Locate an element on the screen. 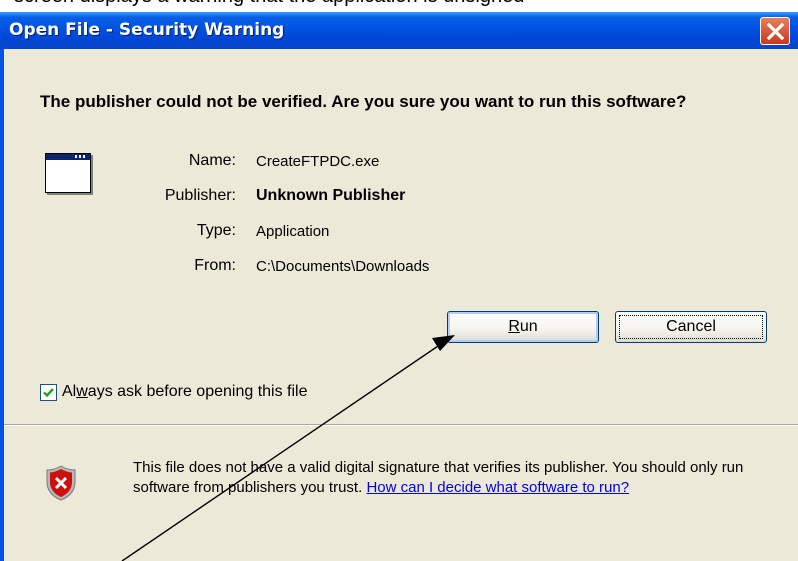 The image size is (798, 561). run-button: Run is located at coordinates (523, 327).